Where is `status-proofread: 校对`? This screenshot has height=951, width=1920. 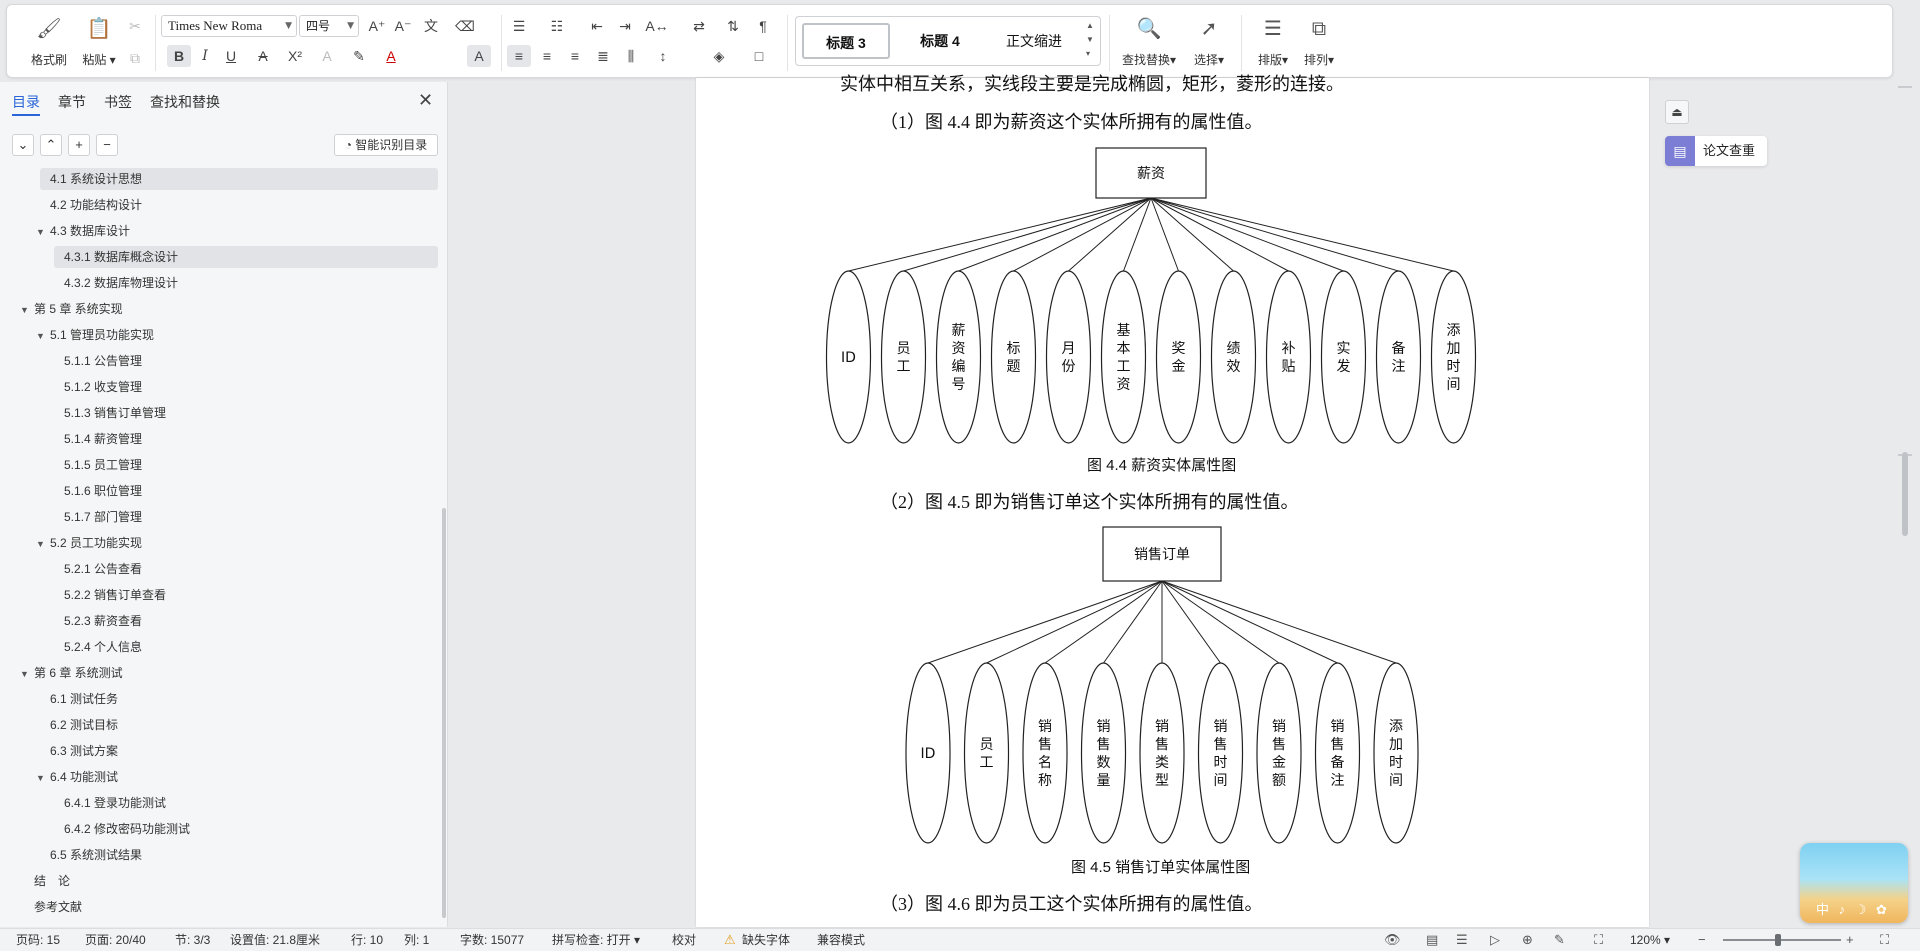 status-proofread: 校对 is located at coordinates (684, 940).